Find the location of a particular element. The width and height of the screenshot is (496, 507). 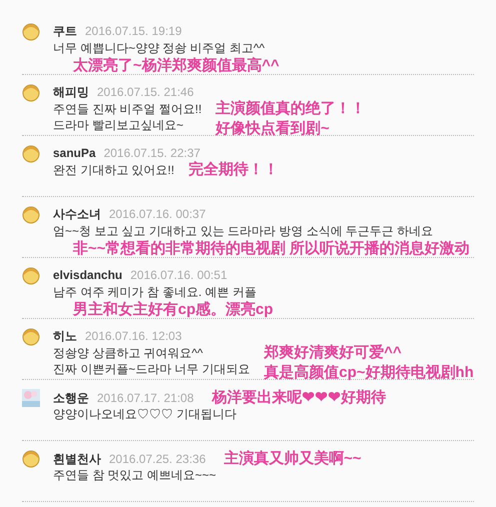

translation-note: 非~~常想看的非常期待的电视剧 所以听说开播的消息好激动 is located at coordinates (271, 249).